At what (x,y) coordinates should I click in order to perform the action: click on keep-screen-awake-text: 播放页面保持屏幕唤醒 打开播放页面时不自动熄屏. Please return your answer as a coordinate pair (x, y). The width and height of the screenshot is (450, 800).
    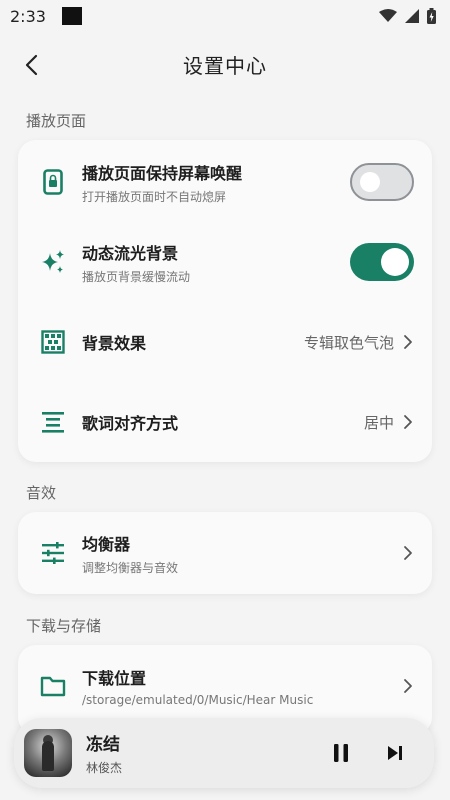
    Looking at the image, I should click on (216, 182).